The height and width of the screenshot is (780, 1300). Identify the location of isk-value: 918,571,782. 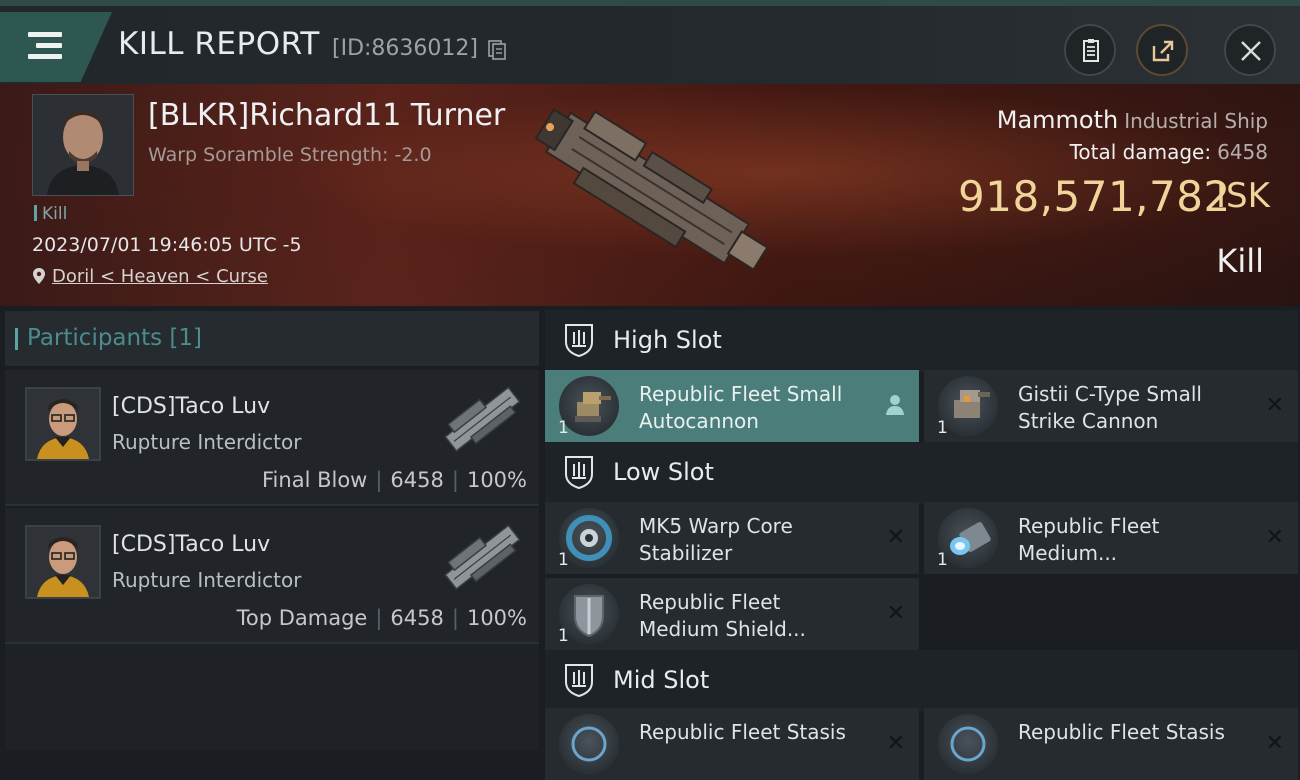
(1094, 196).